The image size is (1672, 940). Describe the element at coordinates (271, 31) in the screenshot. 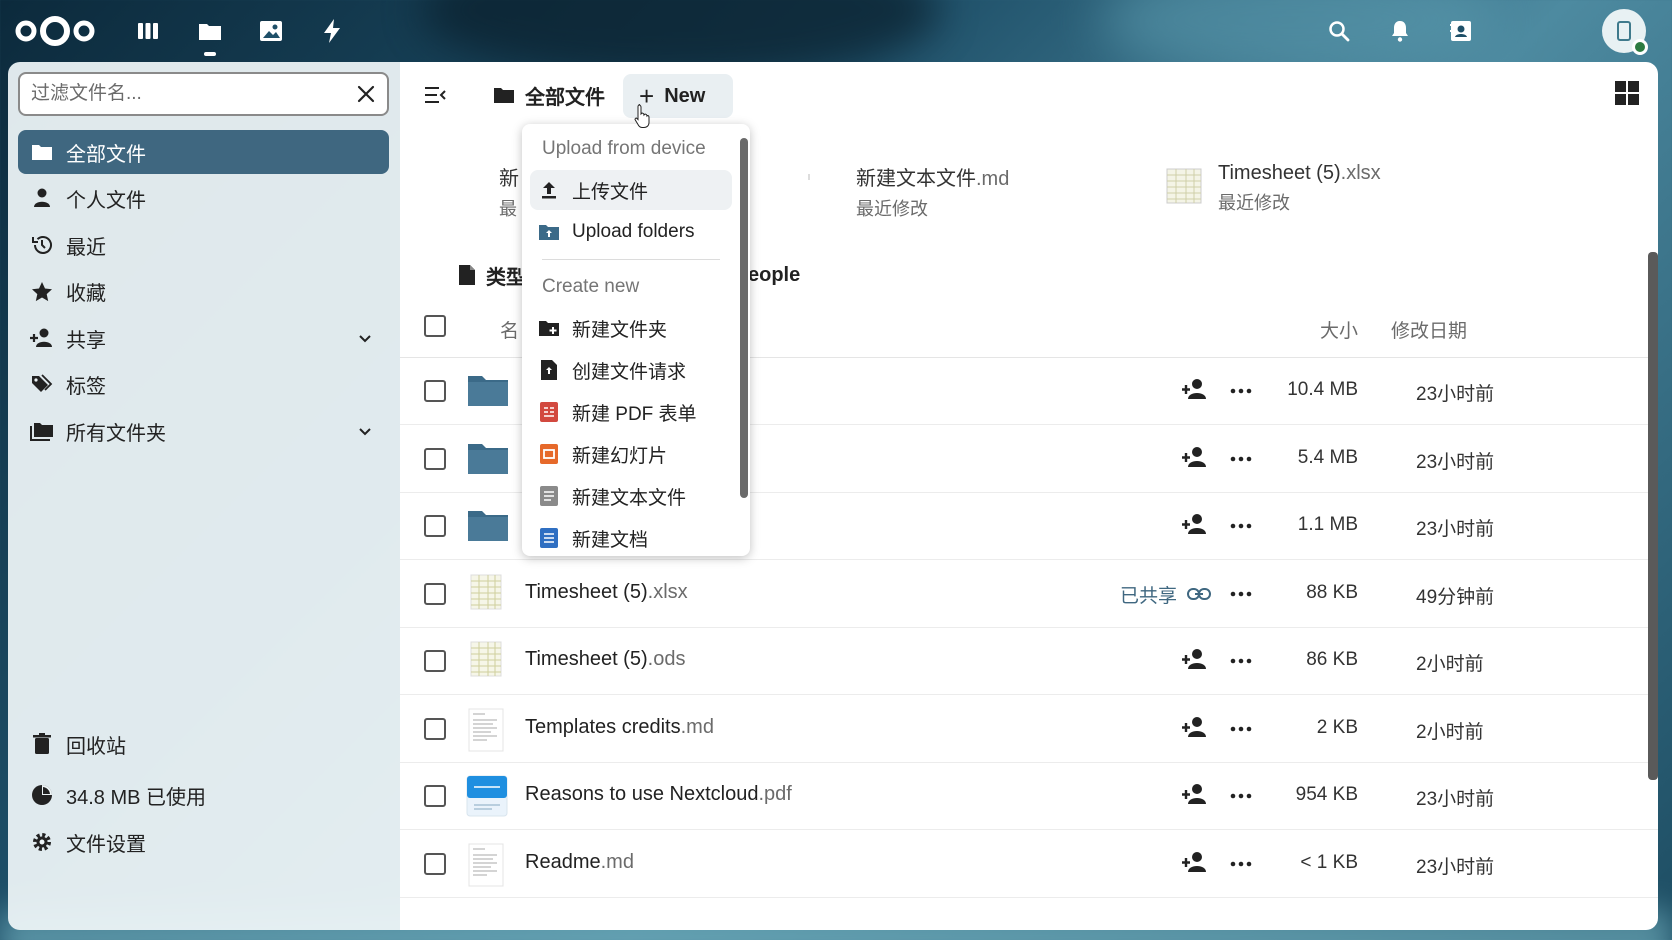

I see `photos-app-icon` at that location.